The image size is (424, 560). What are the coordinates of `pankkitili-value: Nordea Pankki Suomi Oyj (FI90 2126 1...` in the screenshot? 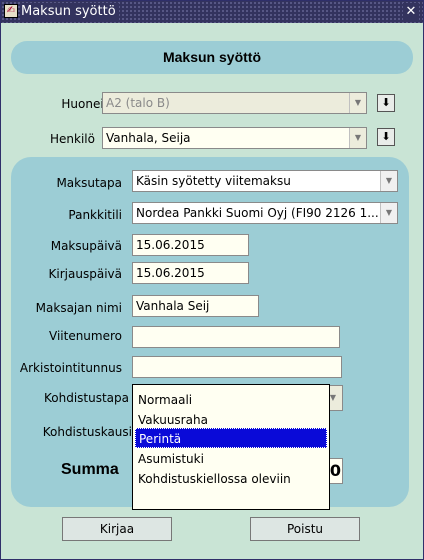 It's located at (257, 213).